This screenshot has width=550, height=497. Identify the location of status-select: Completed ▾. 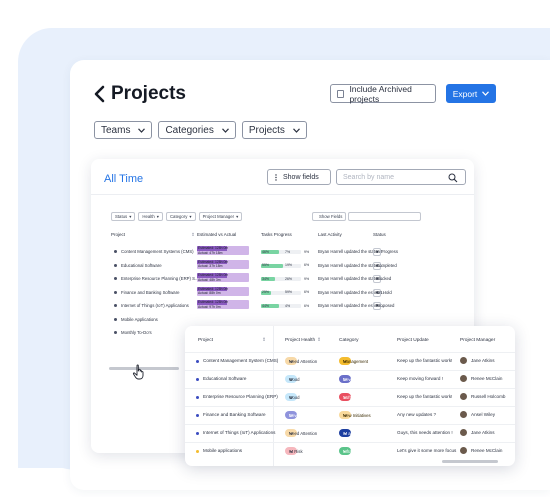
(385, 265).